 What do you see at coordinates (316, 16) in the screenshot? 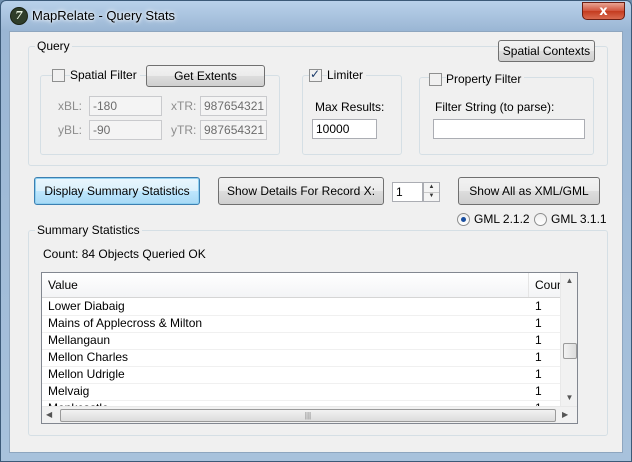
I see `title-bar: 7 MapRelate - Query Stats x` at bounding box center [316, 16].